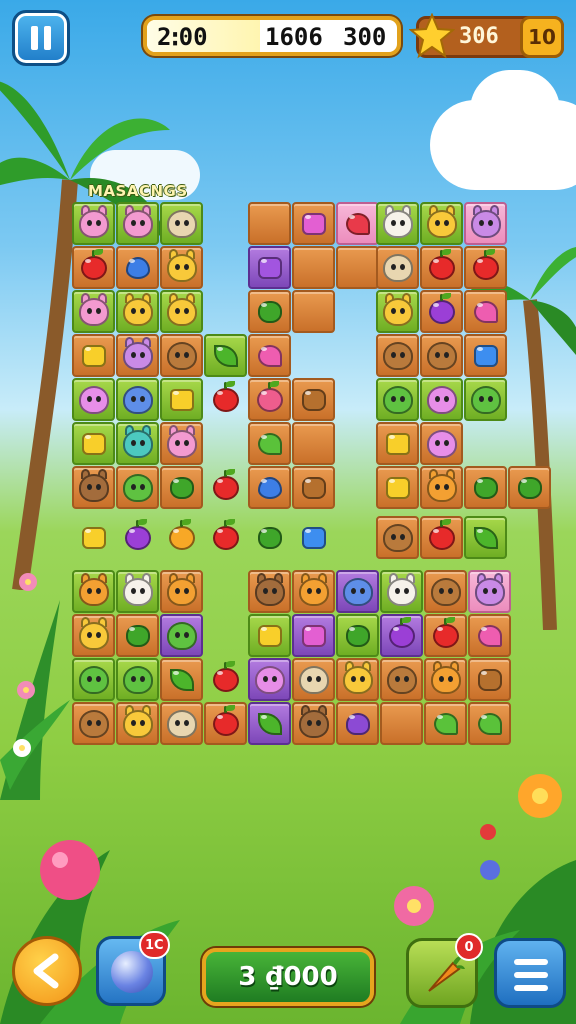 This screenshot has height=1024, width=576. What do you see at coordinates (133, 968) in the screenshot?
I see `orb-powerup-button: 1C` at bounding box center [133, 968].